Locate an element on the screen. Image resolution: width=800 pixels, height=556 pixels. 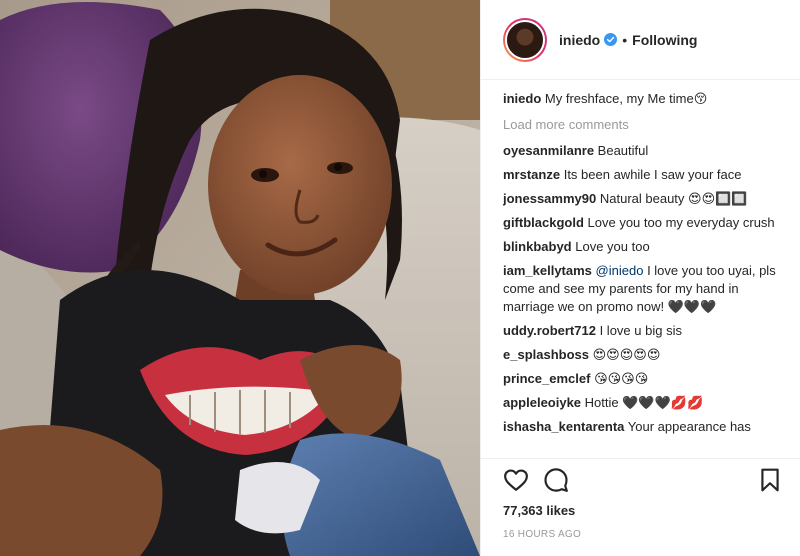
comment-text: Your appearance has is located at coordinates (689, 426).